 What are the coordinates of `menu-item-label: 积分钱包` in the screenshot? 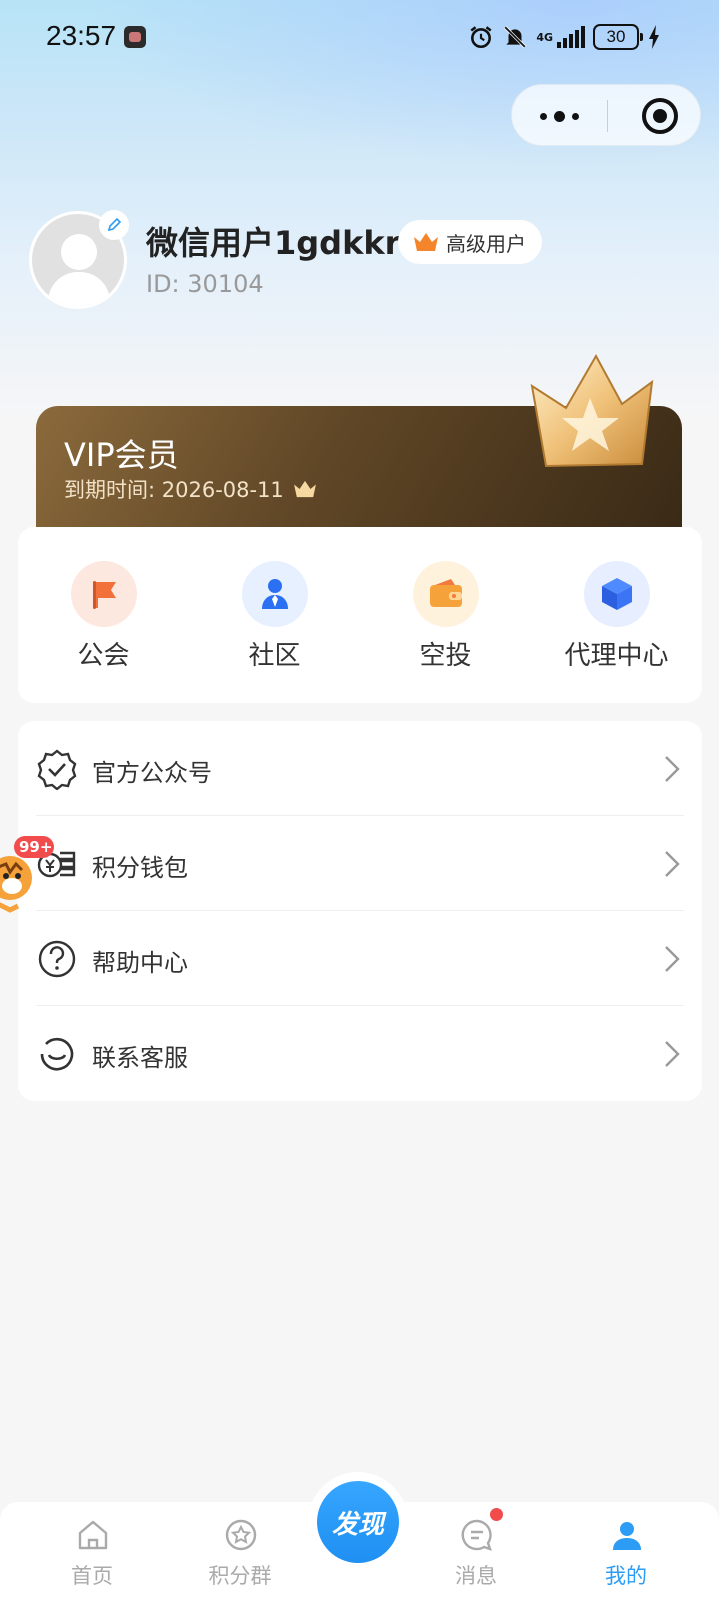 It's located at (140, 868).